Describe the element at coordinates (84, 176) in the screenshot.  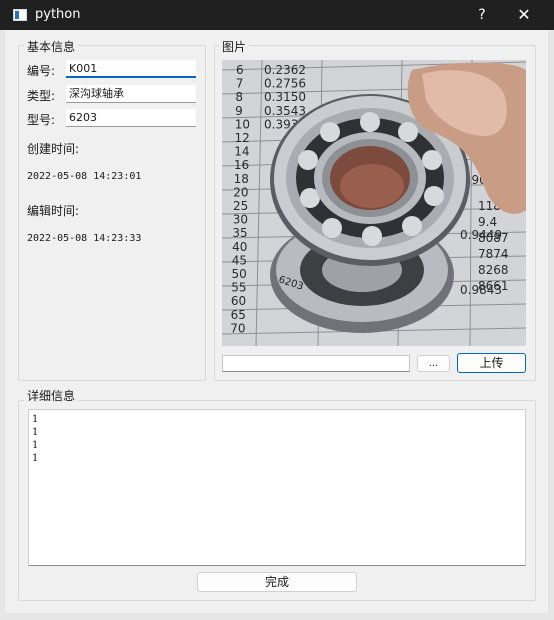
I see `created-time-value: 2022-05-08 14:23:01` at that location.